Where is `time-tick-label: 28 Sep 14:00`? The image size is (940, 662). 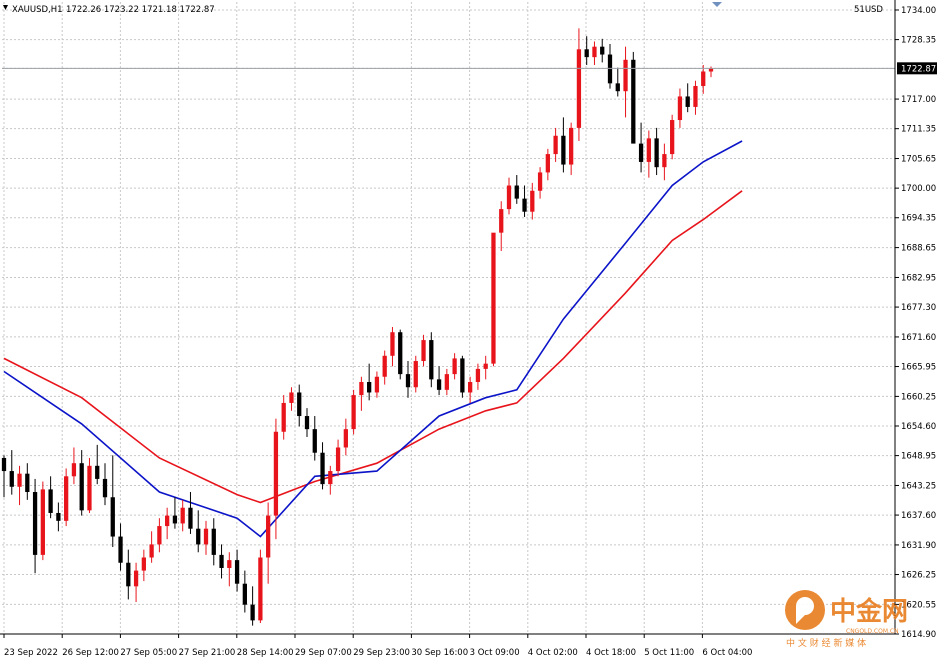 time-tick-label: 28 Sep 14:00 is located at coordinates (265, 653).